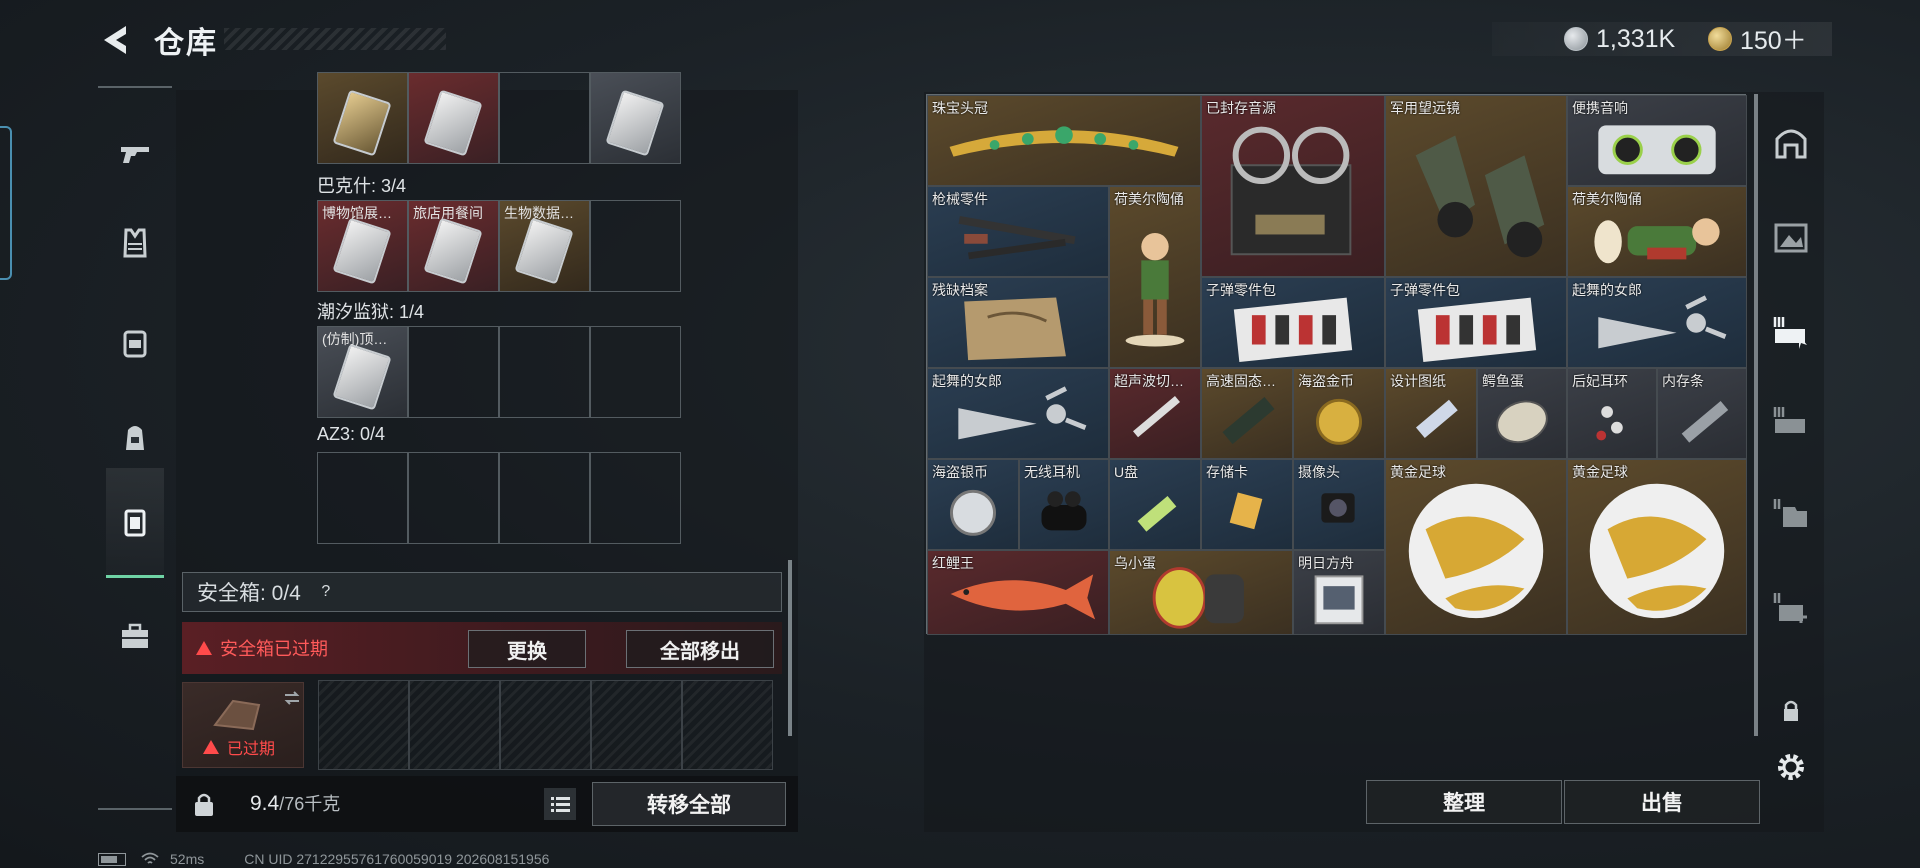 The height and width of the screenshot is (868, 1920). Describe the element at coordinates (116, 40) in the screenshot. I see `back-arrow-icon` at that location.